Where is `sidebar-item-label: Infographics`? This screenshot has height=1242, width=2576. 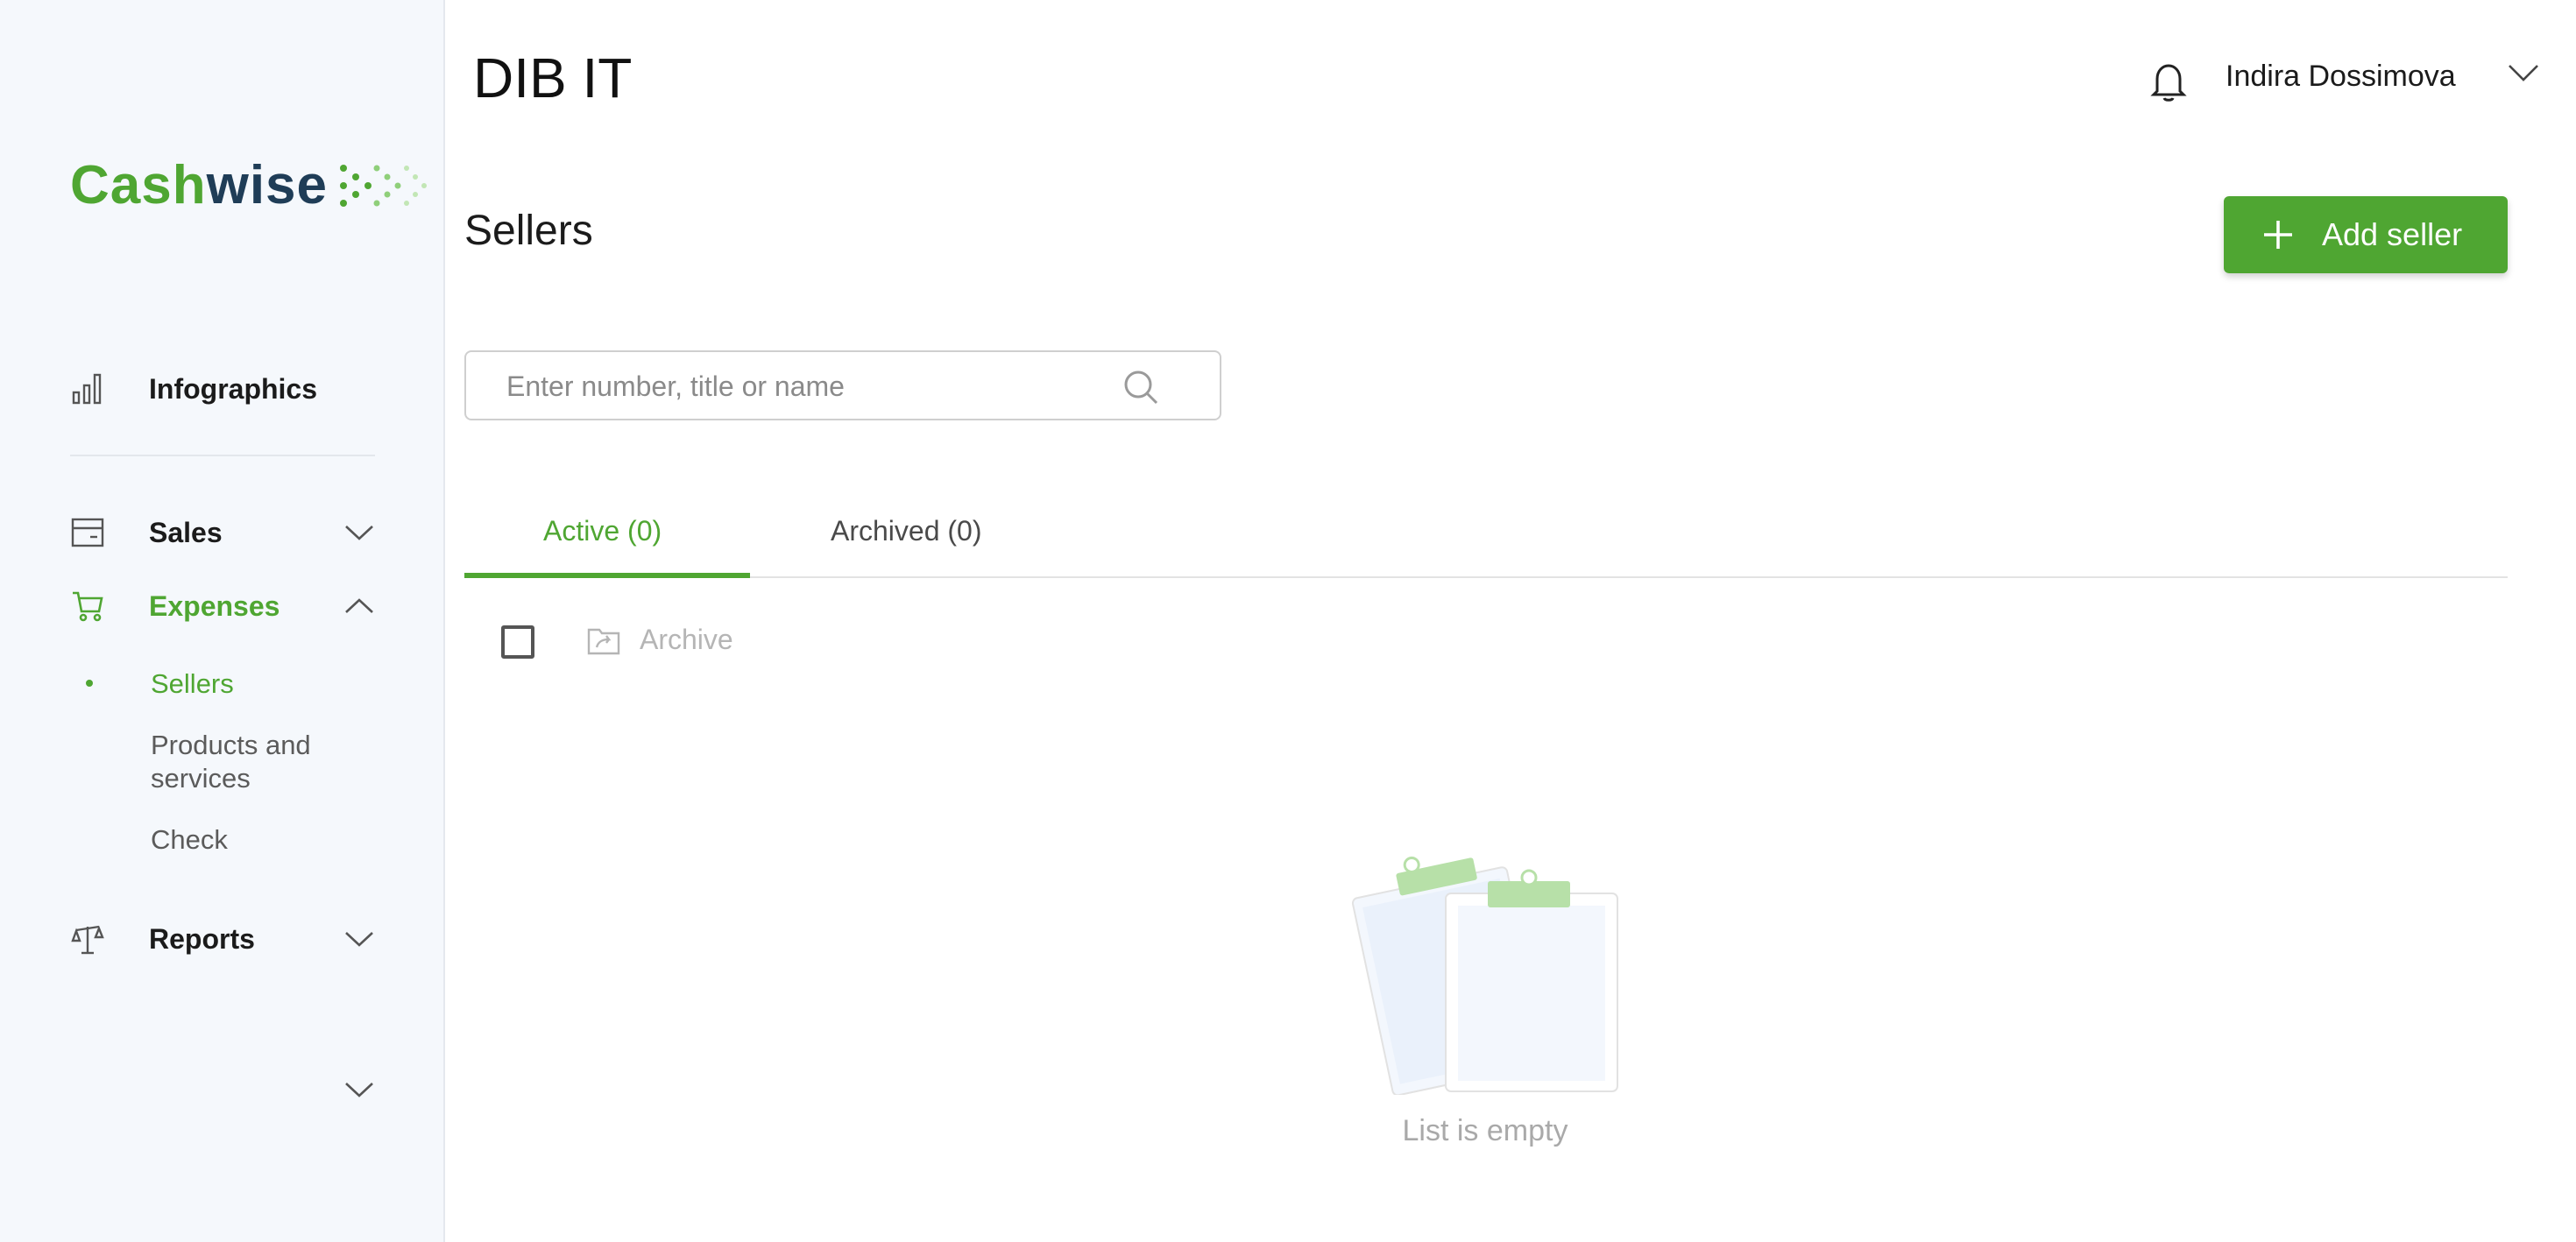
sidebar-item-label: Infographics is located at coordinates (233, 388).